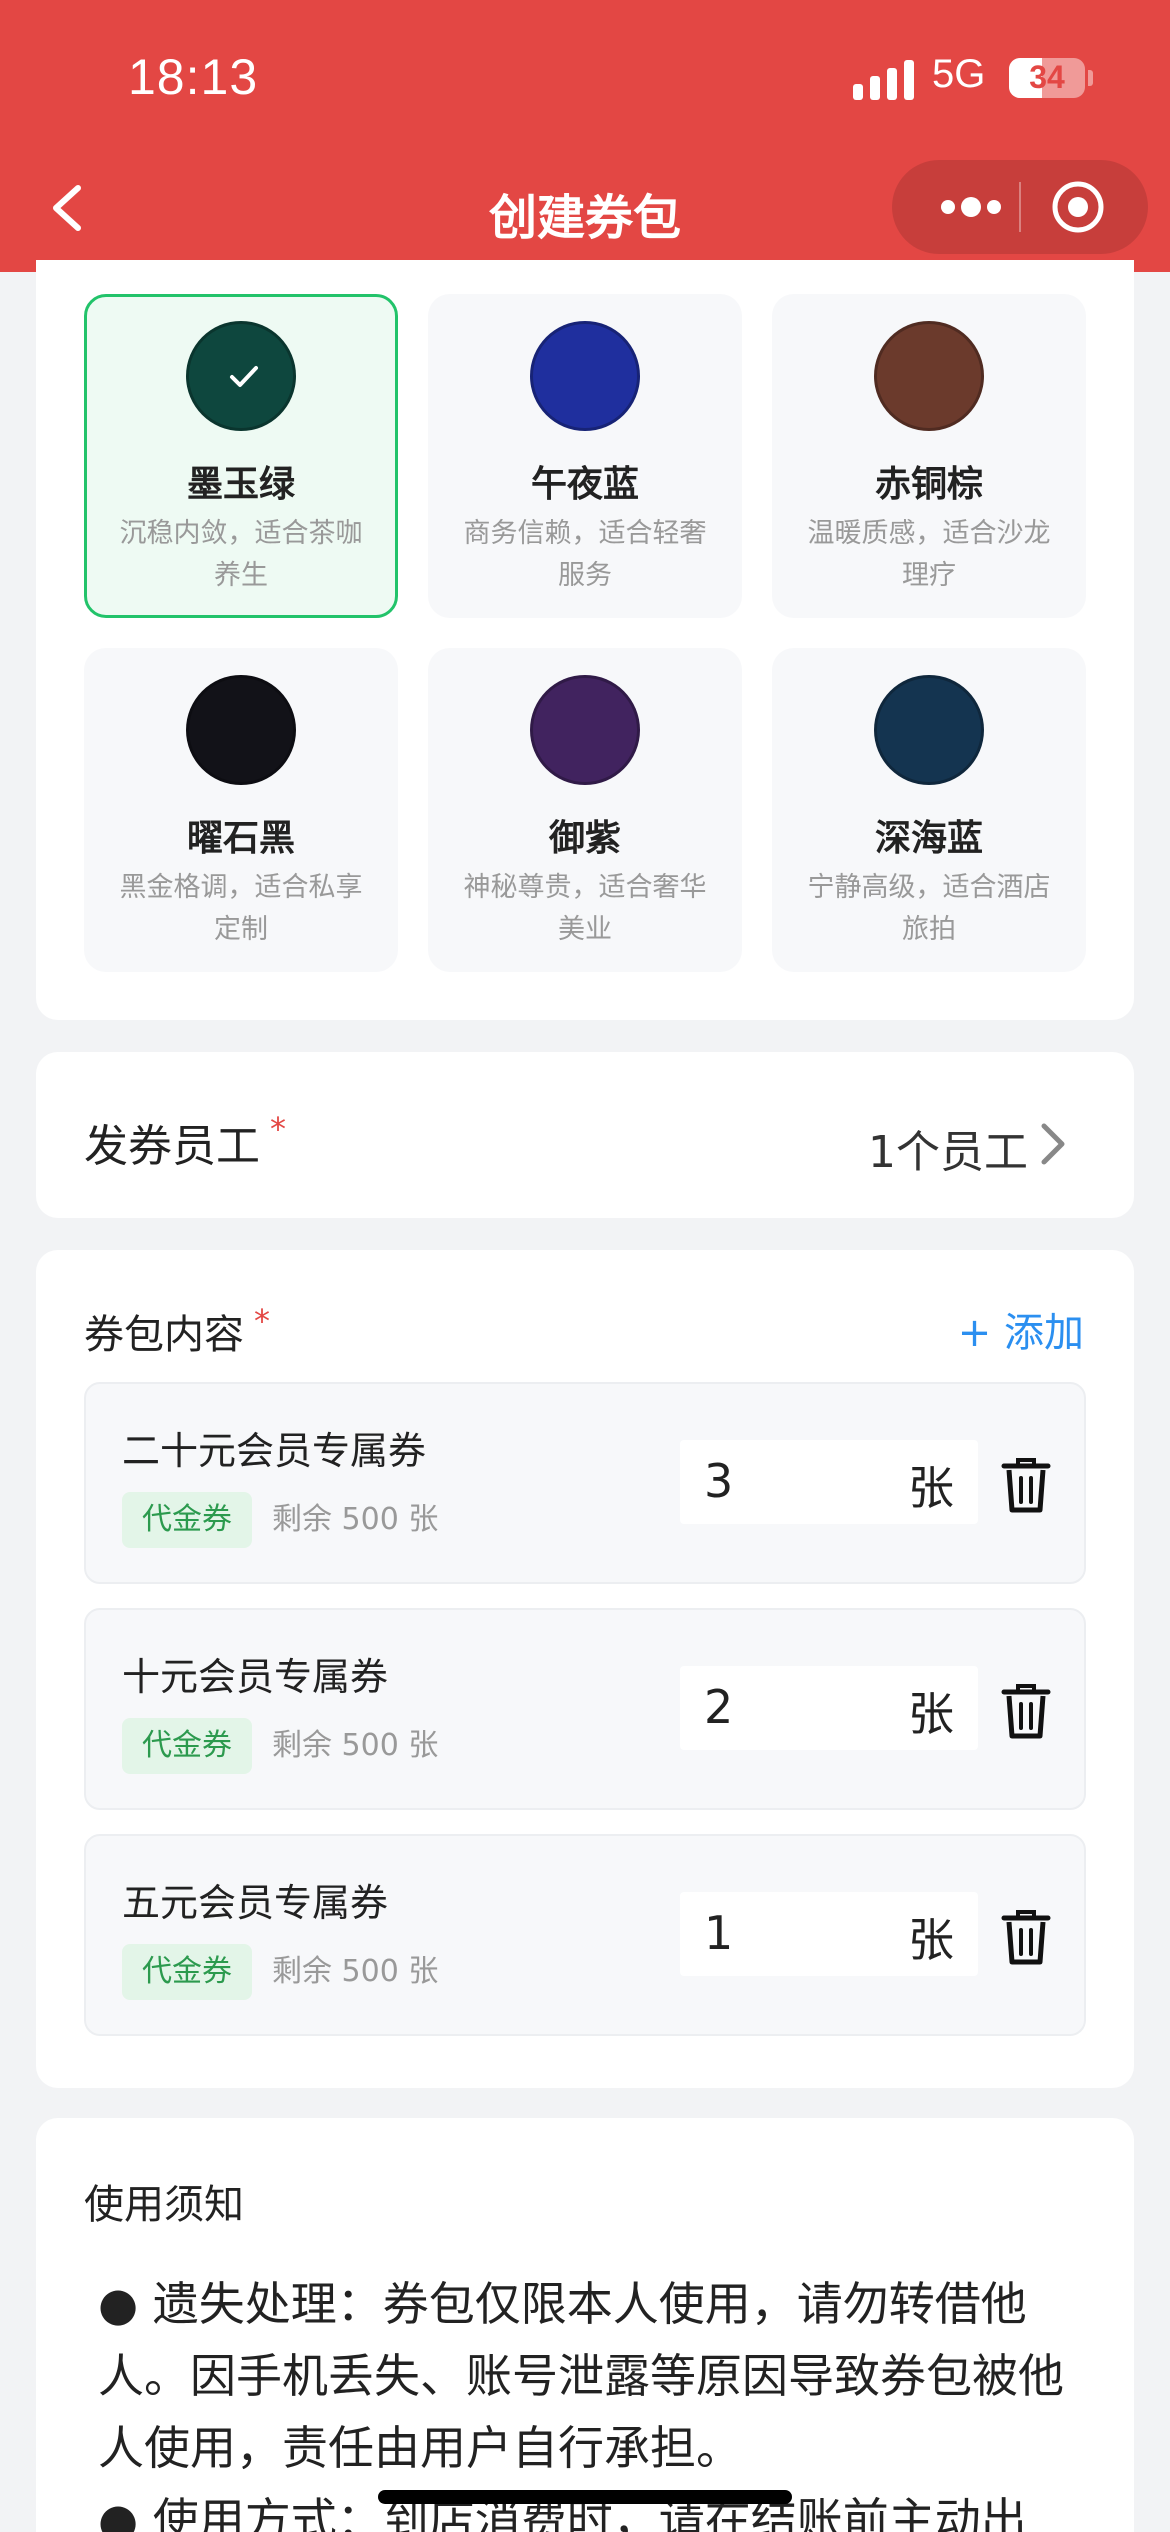 The height and width of the screenshot is (2532, 1170). Describe the element at coordinates (829, 1708) in the screenshot. I see `quantity-input: 2 张` at that location.